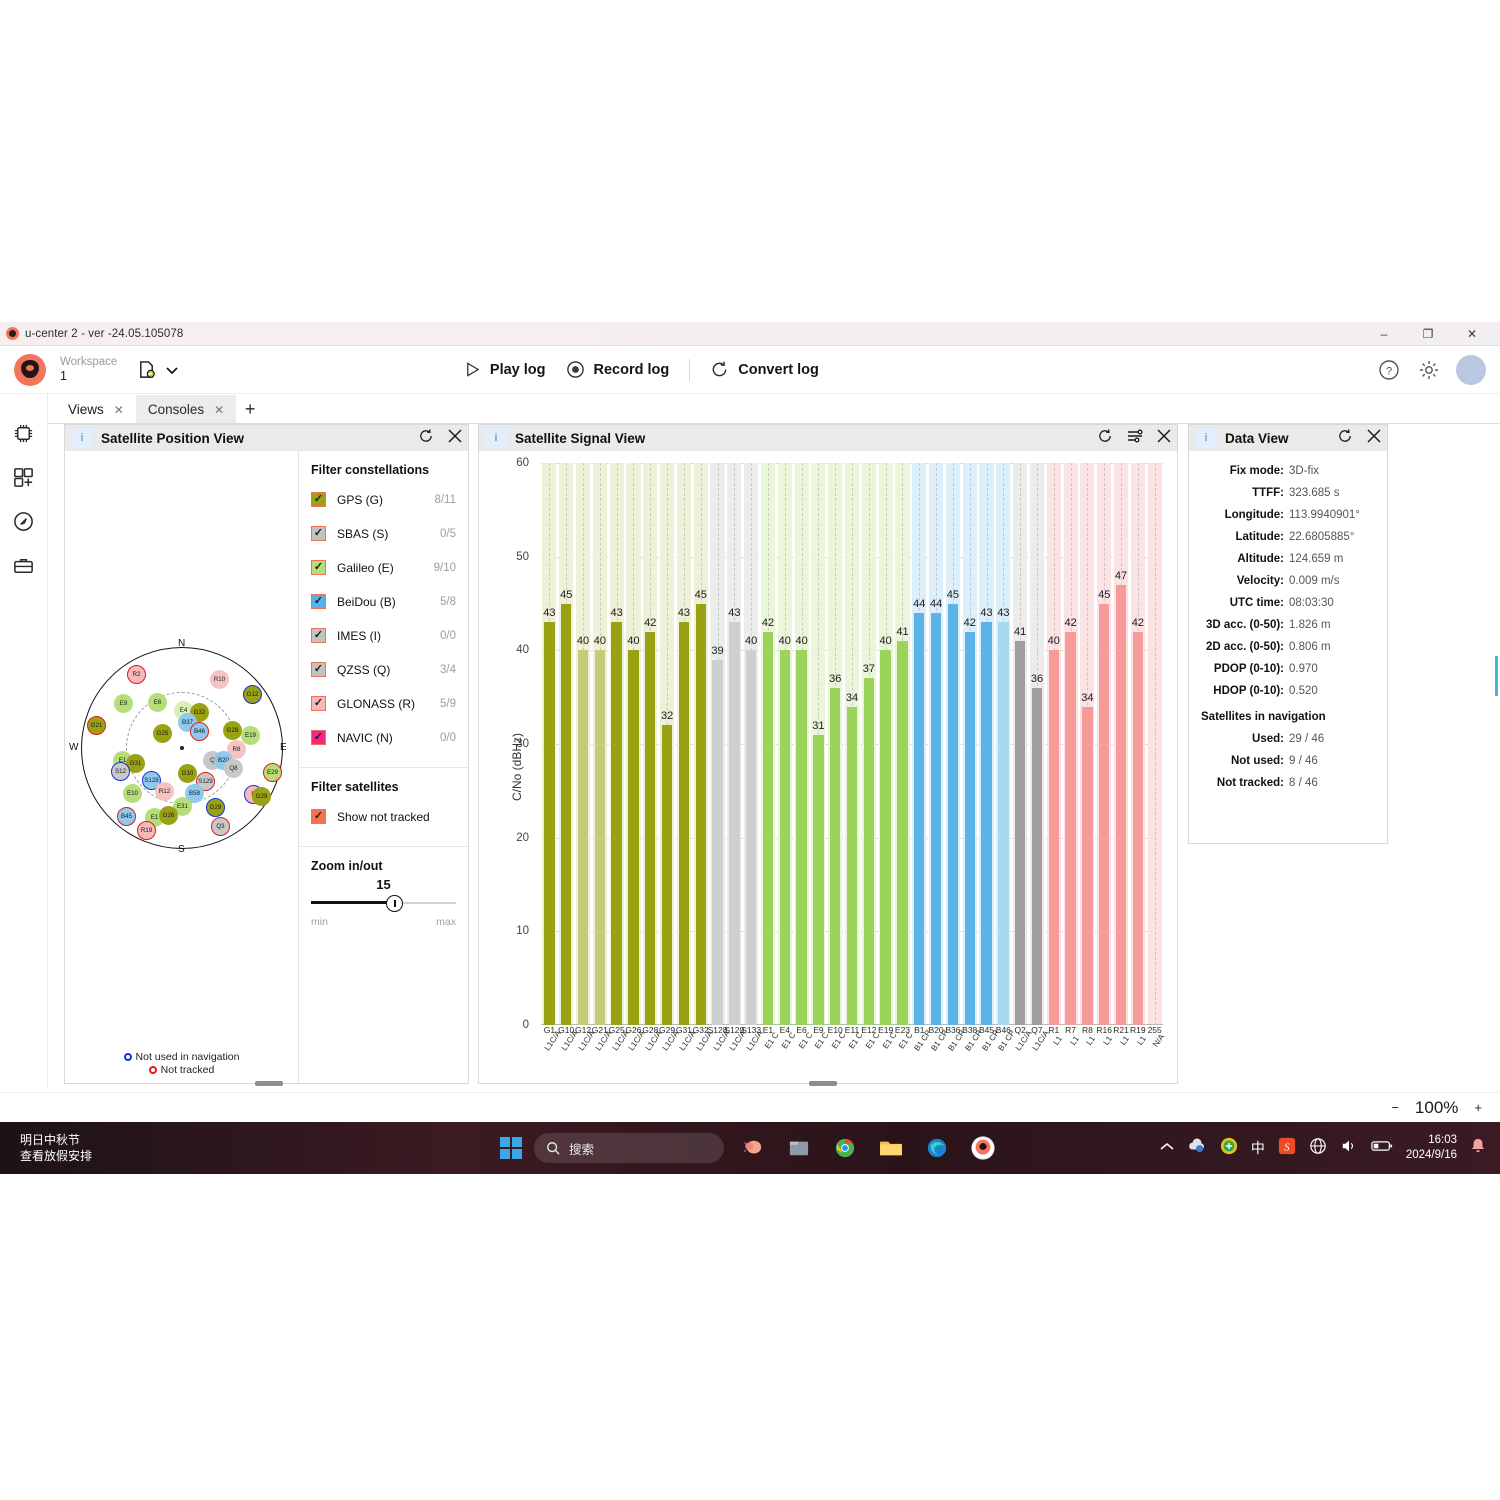  I want to click on file-explorer-icon, so click(799, 1148).